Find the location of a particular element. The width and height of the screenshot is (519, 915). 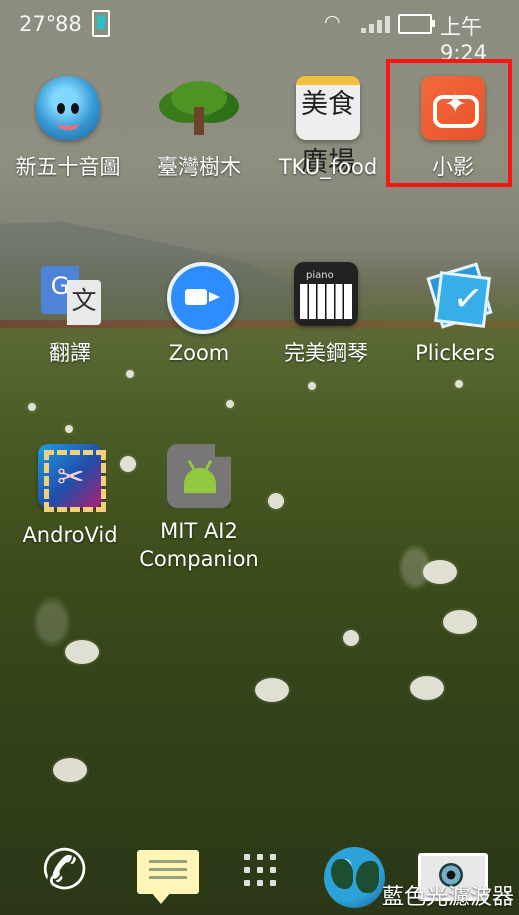

video-edit-icon: ✂ is located at coordinates (72, 478).